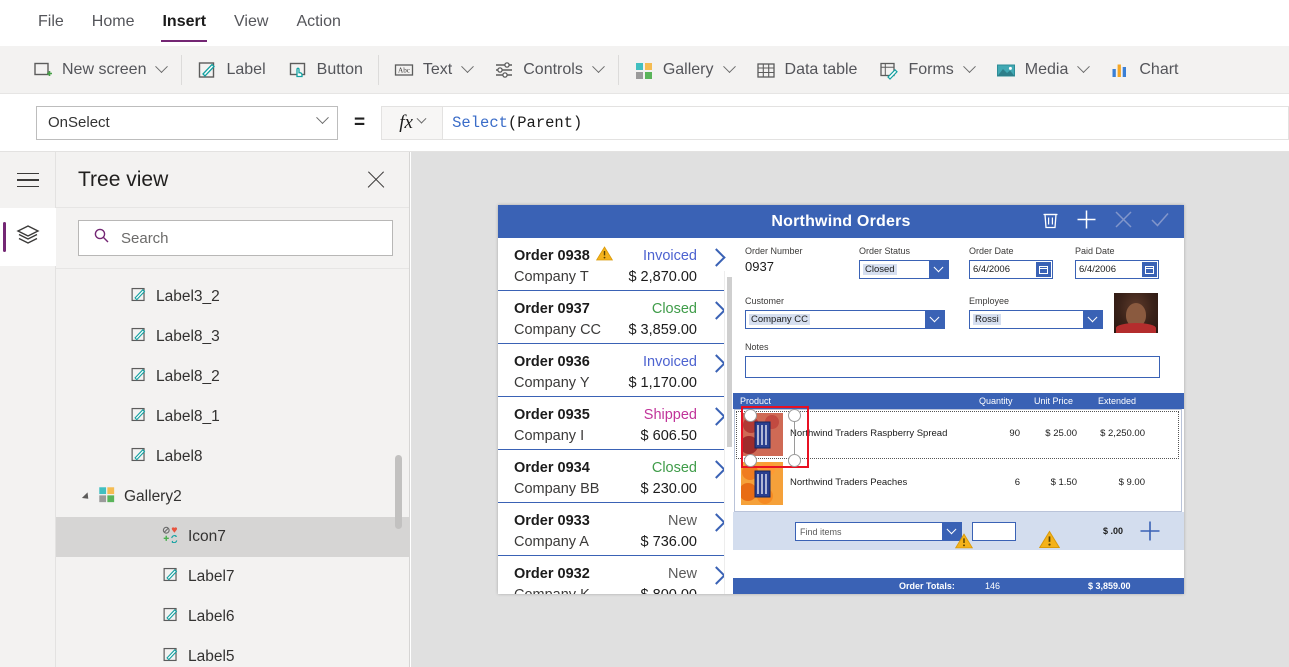 This screenshot has height=667, width=1289. What do you see at coordinates (1160, 222) in the screenshot?
I see `check-icon` at bounding box center [1160, 222].